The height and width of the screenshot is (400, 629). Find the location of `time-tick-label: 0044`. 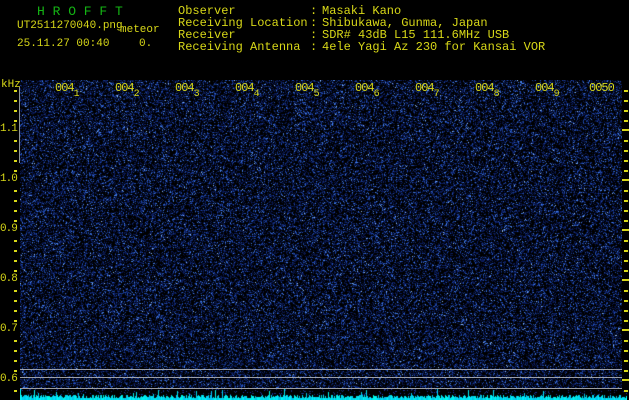

time-tick-label: 0044 is located at coordinates (247, 90).